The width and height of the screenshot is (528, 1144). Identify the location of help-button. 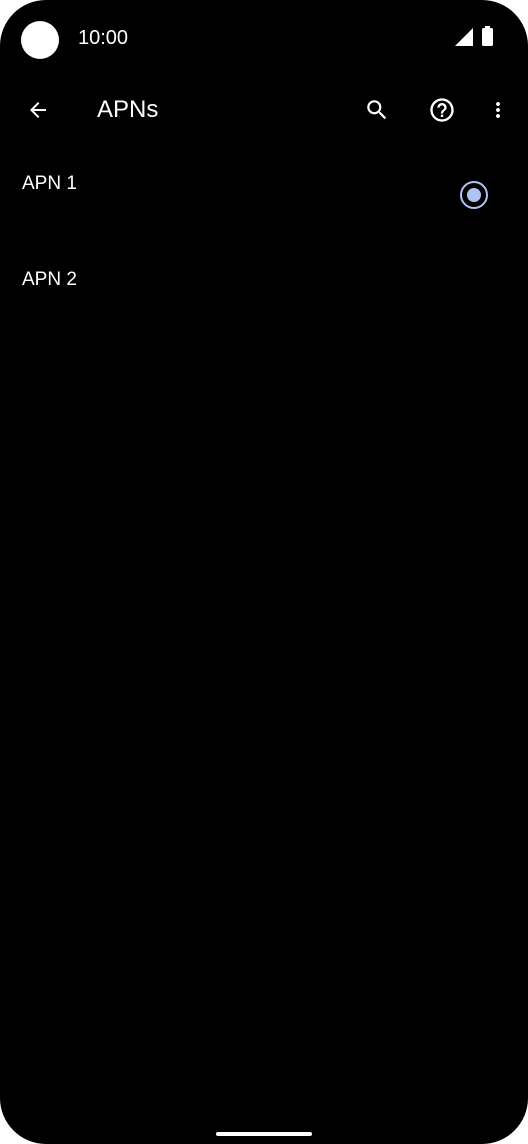
(442, 110).